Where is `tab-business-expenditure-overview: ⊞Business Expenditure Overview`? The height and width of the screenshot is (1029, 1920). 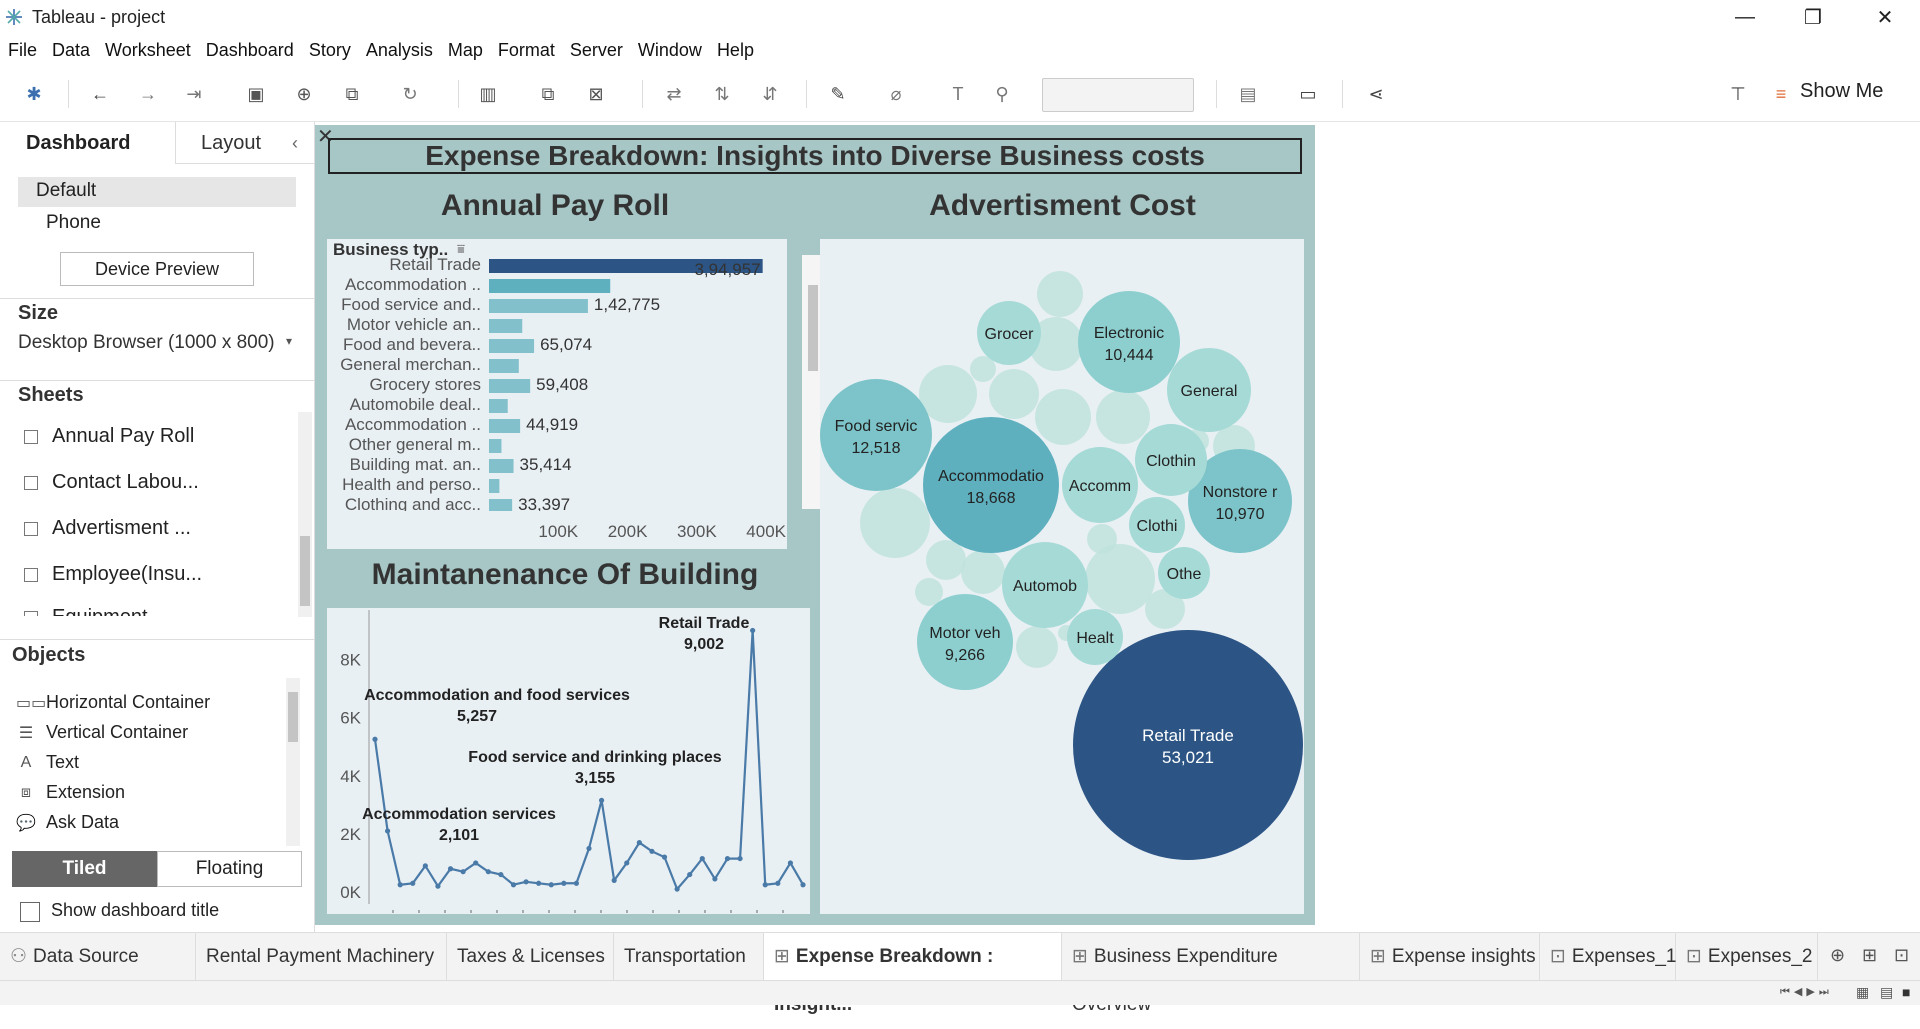
tab-business-expenditure-overview: ⊞Business Expenditure Overview is located at coordinates (1211, 974).